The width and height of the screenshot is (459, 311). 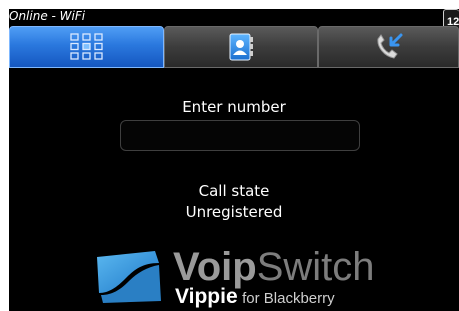 I want to click on tab-bar, so click(x=234, y=47).